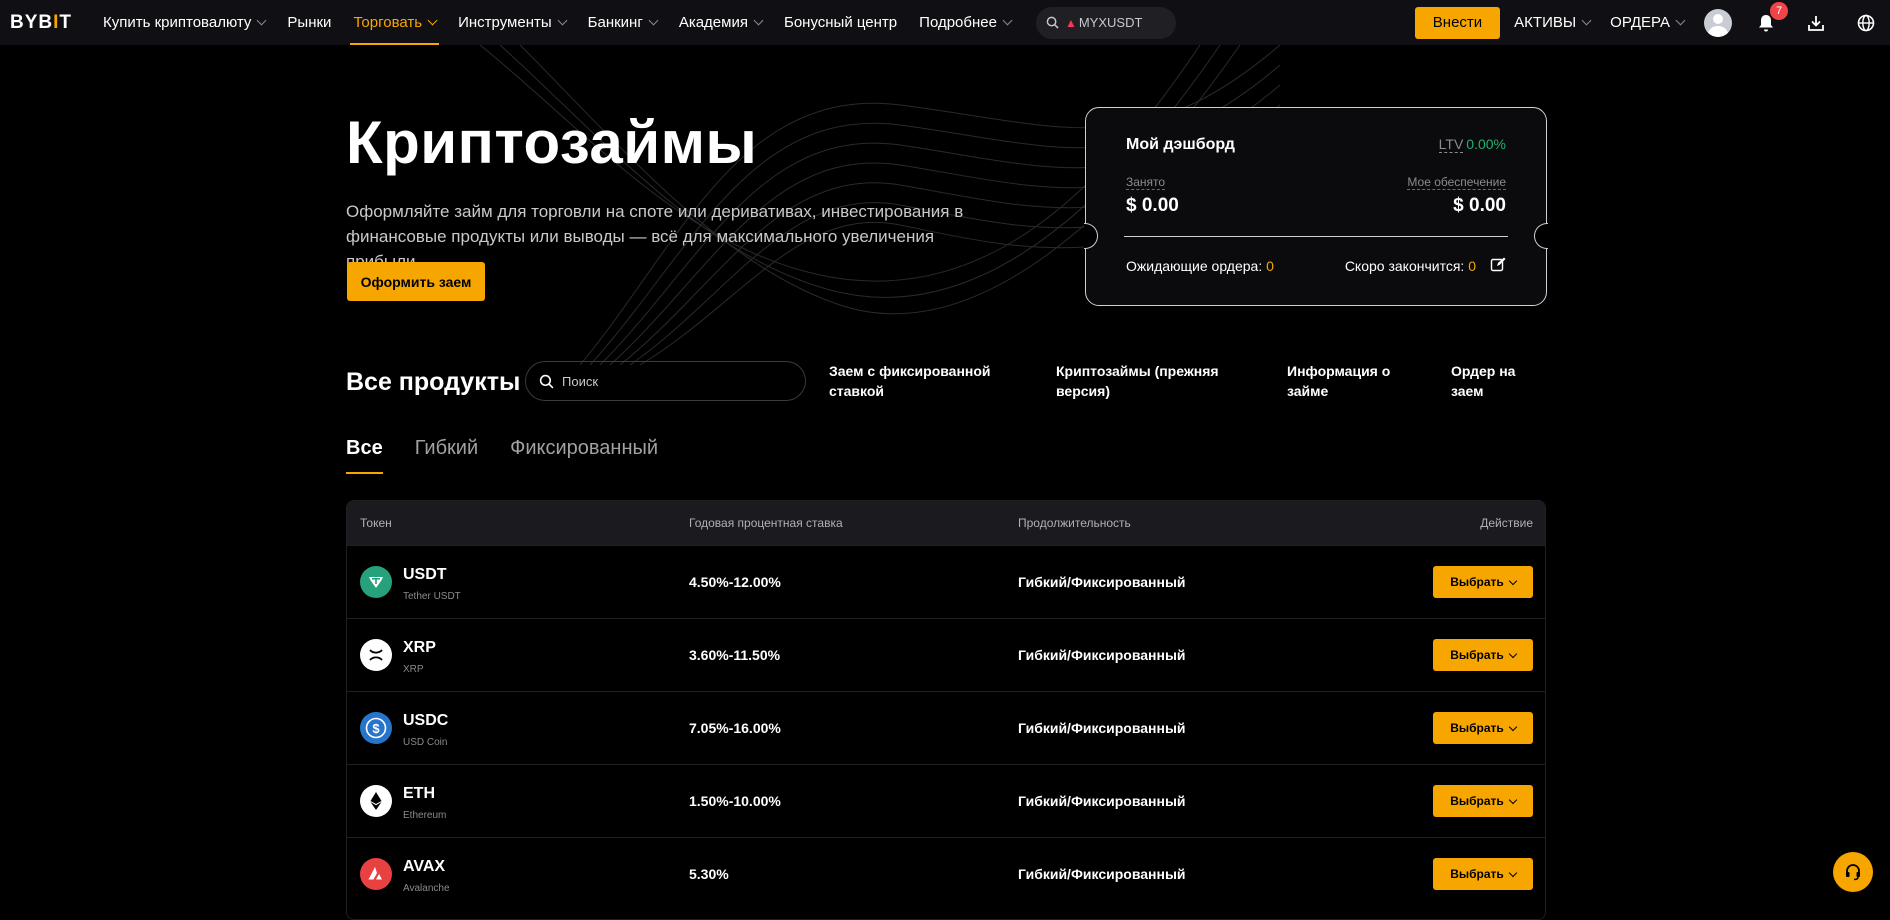  I want to click on token-symbol: XRP, so click(419, 647).